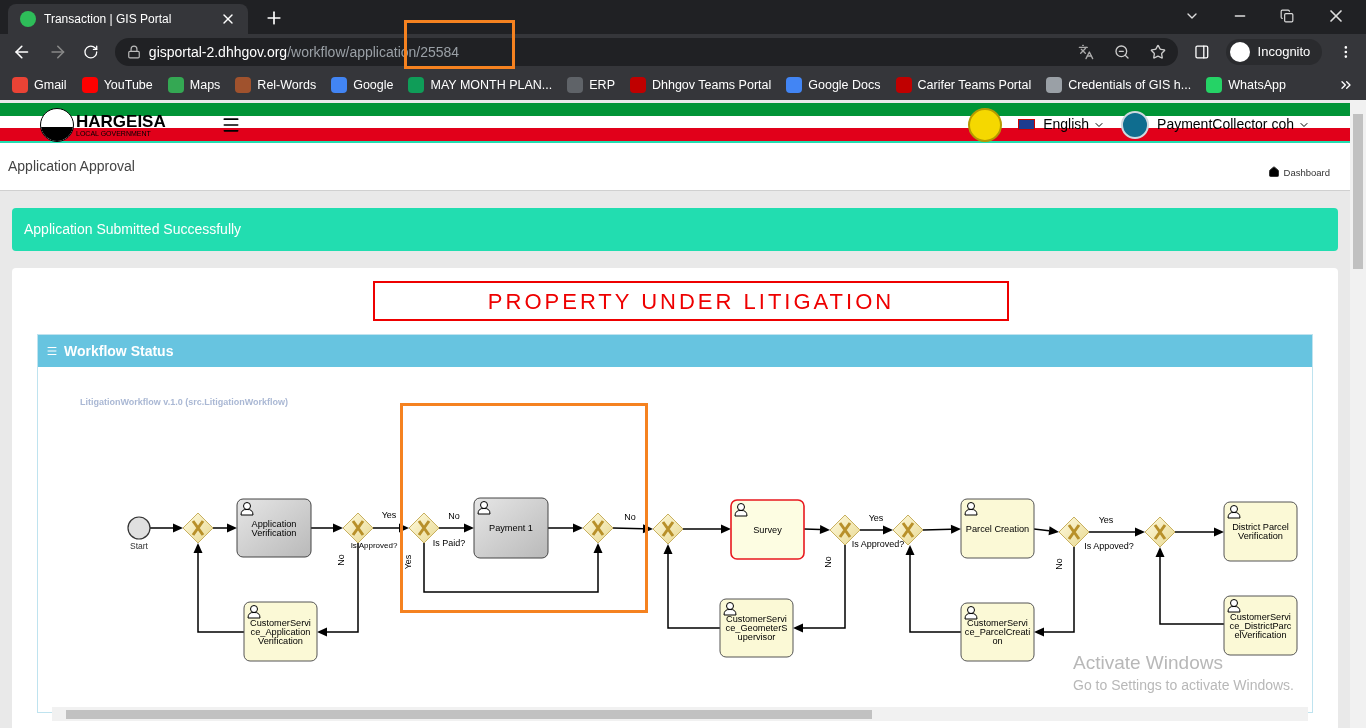  Describe the element at coordinates (1246, 85) in the screenshot. I see `bookmark: WhatsApp` at that location.